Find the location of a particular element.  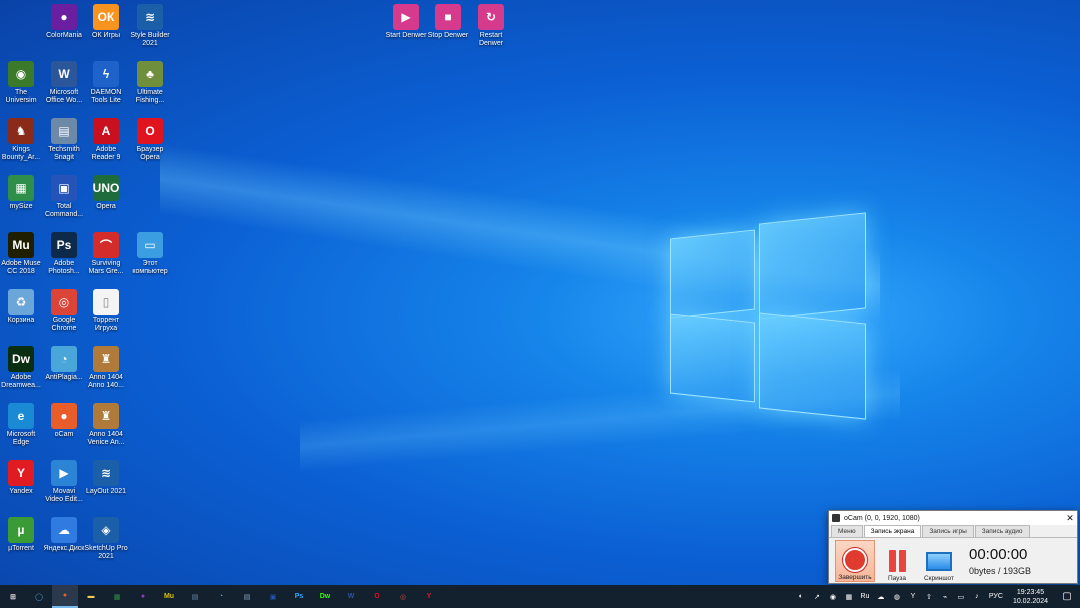

this-pc-icon: ▭ is located at coordinates (150, 245).